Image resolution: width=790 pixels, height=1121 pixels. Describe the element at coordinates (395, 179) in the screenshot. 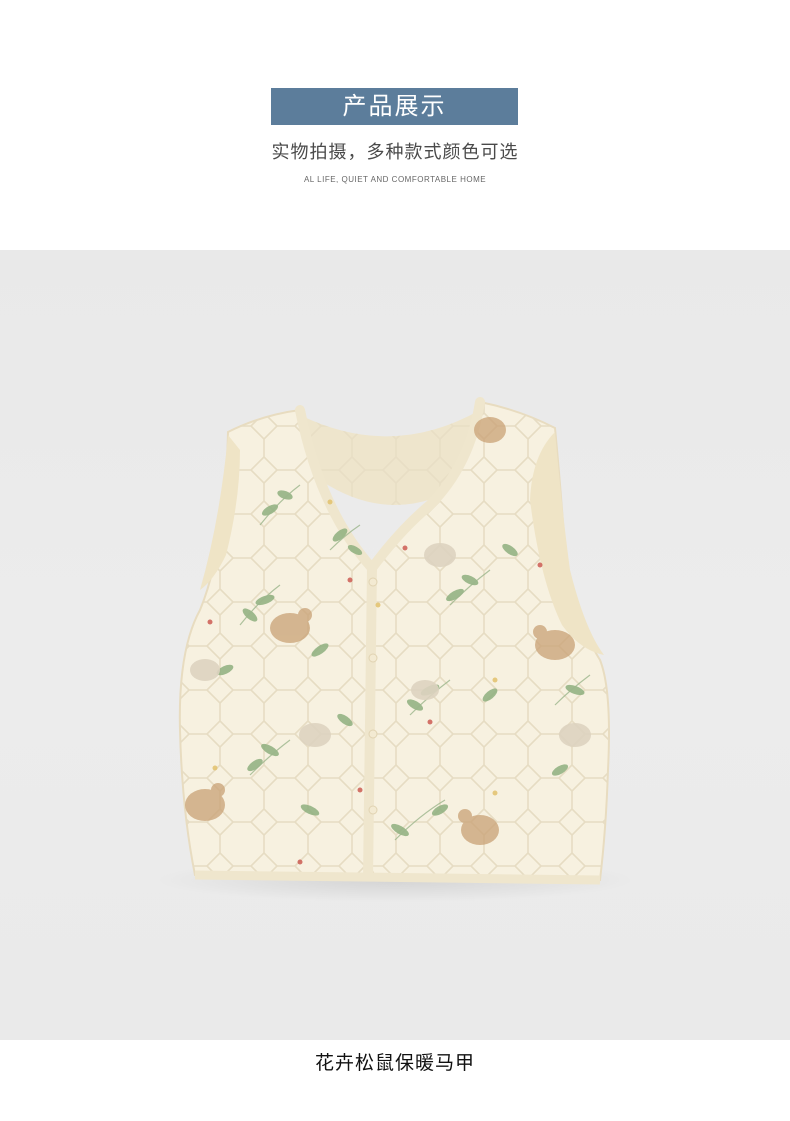

I see `english-tagline: AL LIFE, QUIET AND COMFORTABLE HOME` at that location.